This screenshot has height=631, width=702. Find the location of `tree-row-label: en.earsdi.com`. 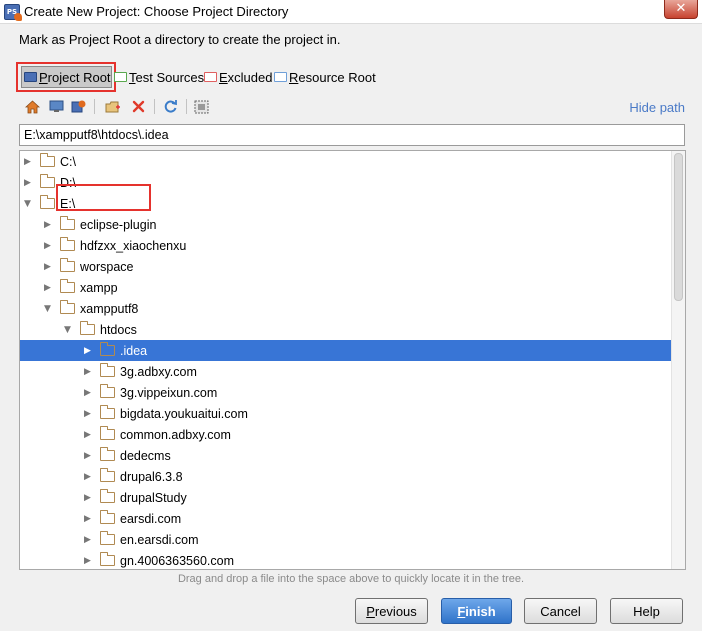

tree-row-label: en.earsdi.com is located at coordinates (159, 539).